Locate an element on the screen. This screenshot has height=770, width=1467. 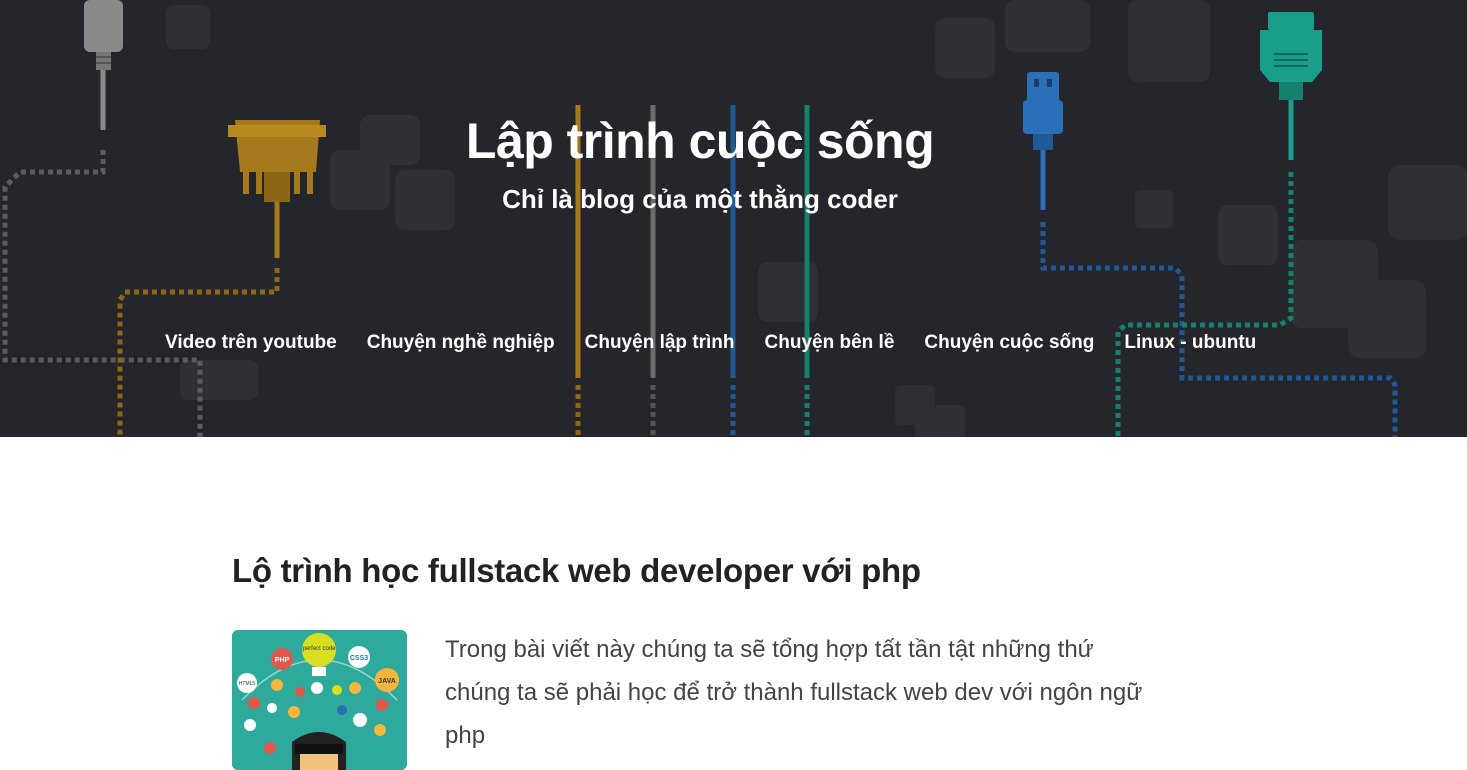
thumb-label-css3: CSS3 is located at coordinates (359, 658).